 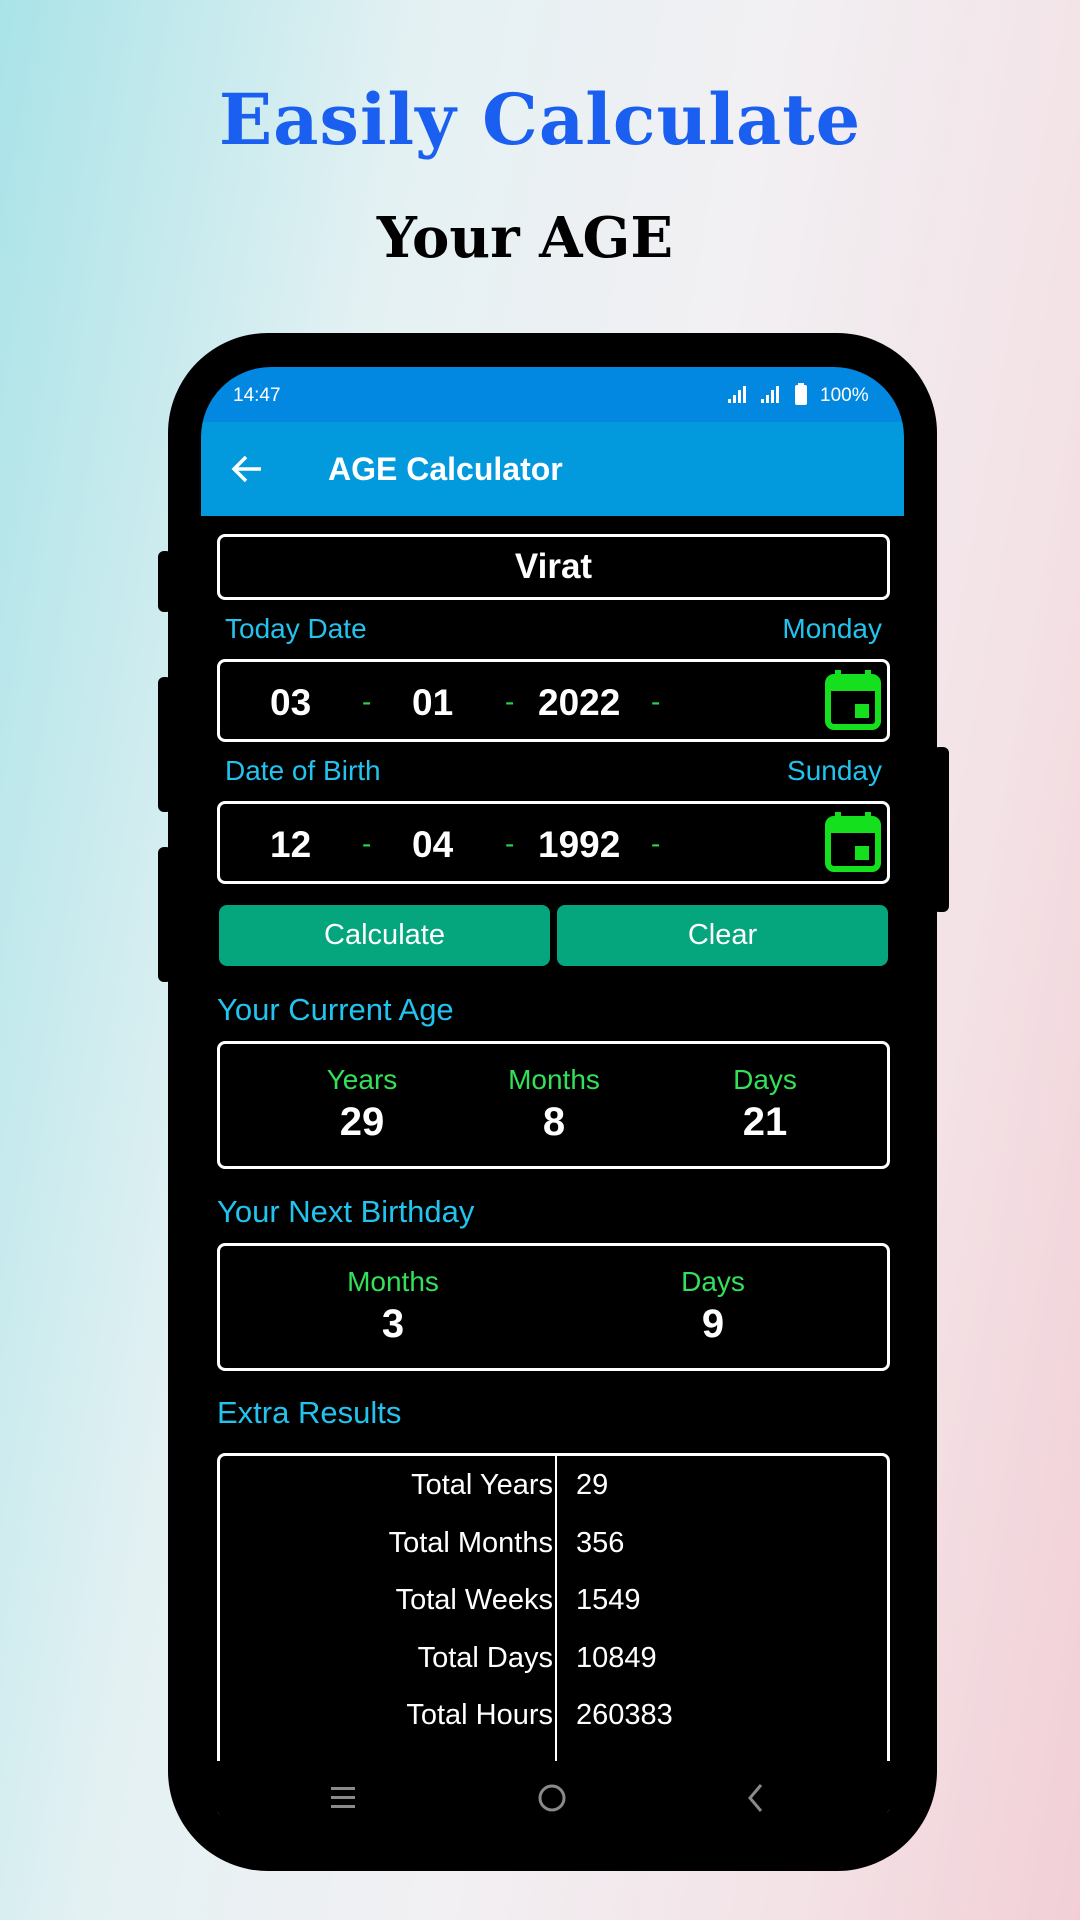 I want to click on app-title: AGE Calculator, so click(x=445, y=469).